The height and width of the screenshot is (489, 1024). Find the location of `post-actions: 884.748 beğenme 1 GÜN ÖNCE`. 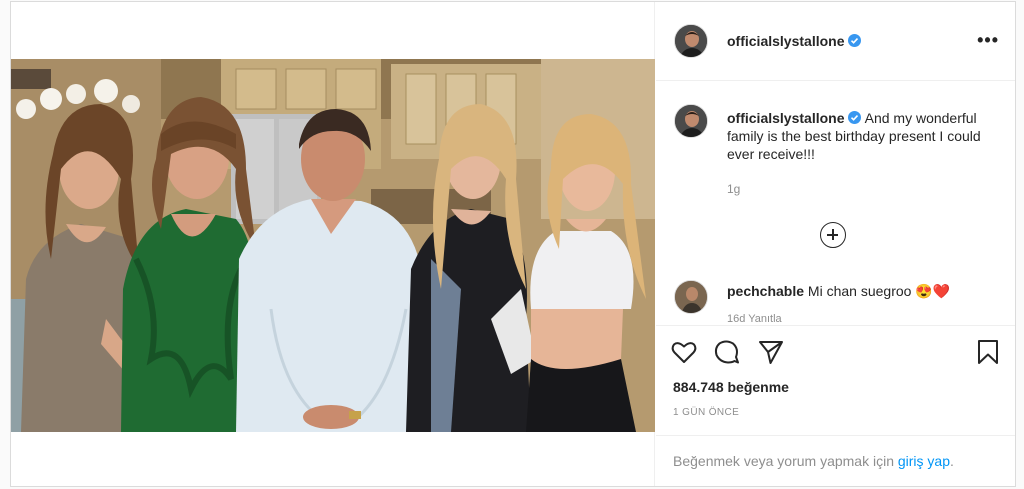

post-actions: 884.748 beğenme 1 GÜN ÖNCE is located at coordinates (835, 380).